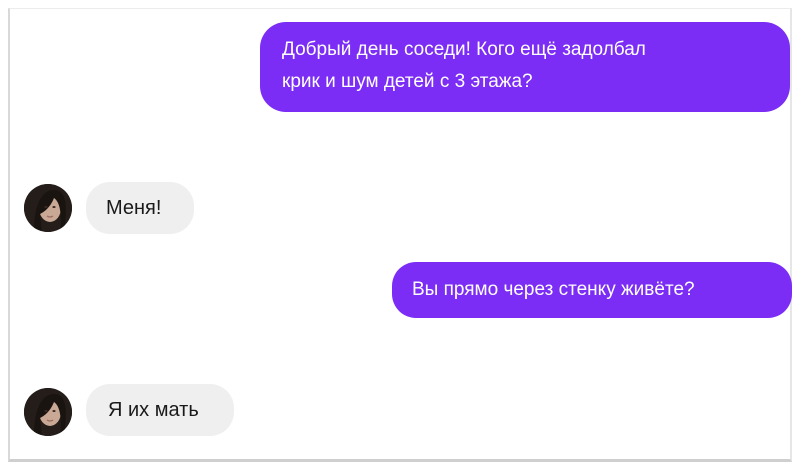  Describe the element at coordinates (134, 208) in the screenshot. I see `message-text: Меня!` at that location.